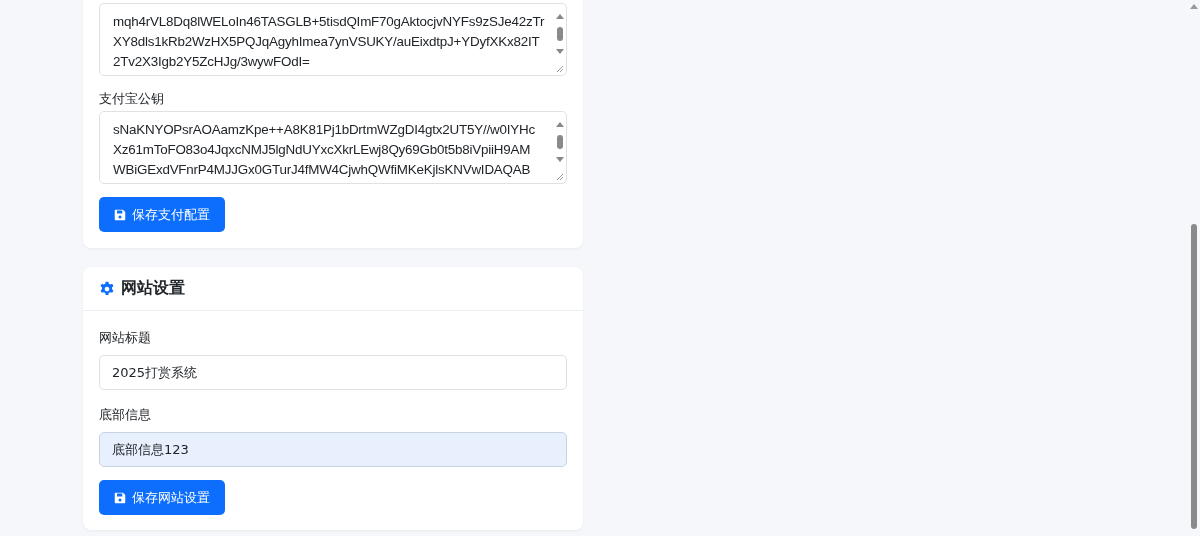 The width and height of the screenshot is (1200, 536). Describe the element at coordinates (125, 415) in the screenshot. I see `field-label: 底部信息` at that location.